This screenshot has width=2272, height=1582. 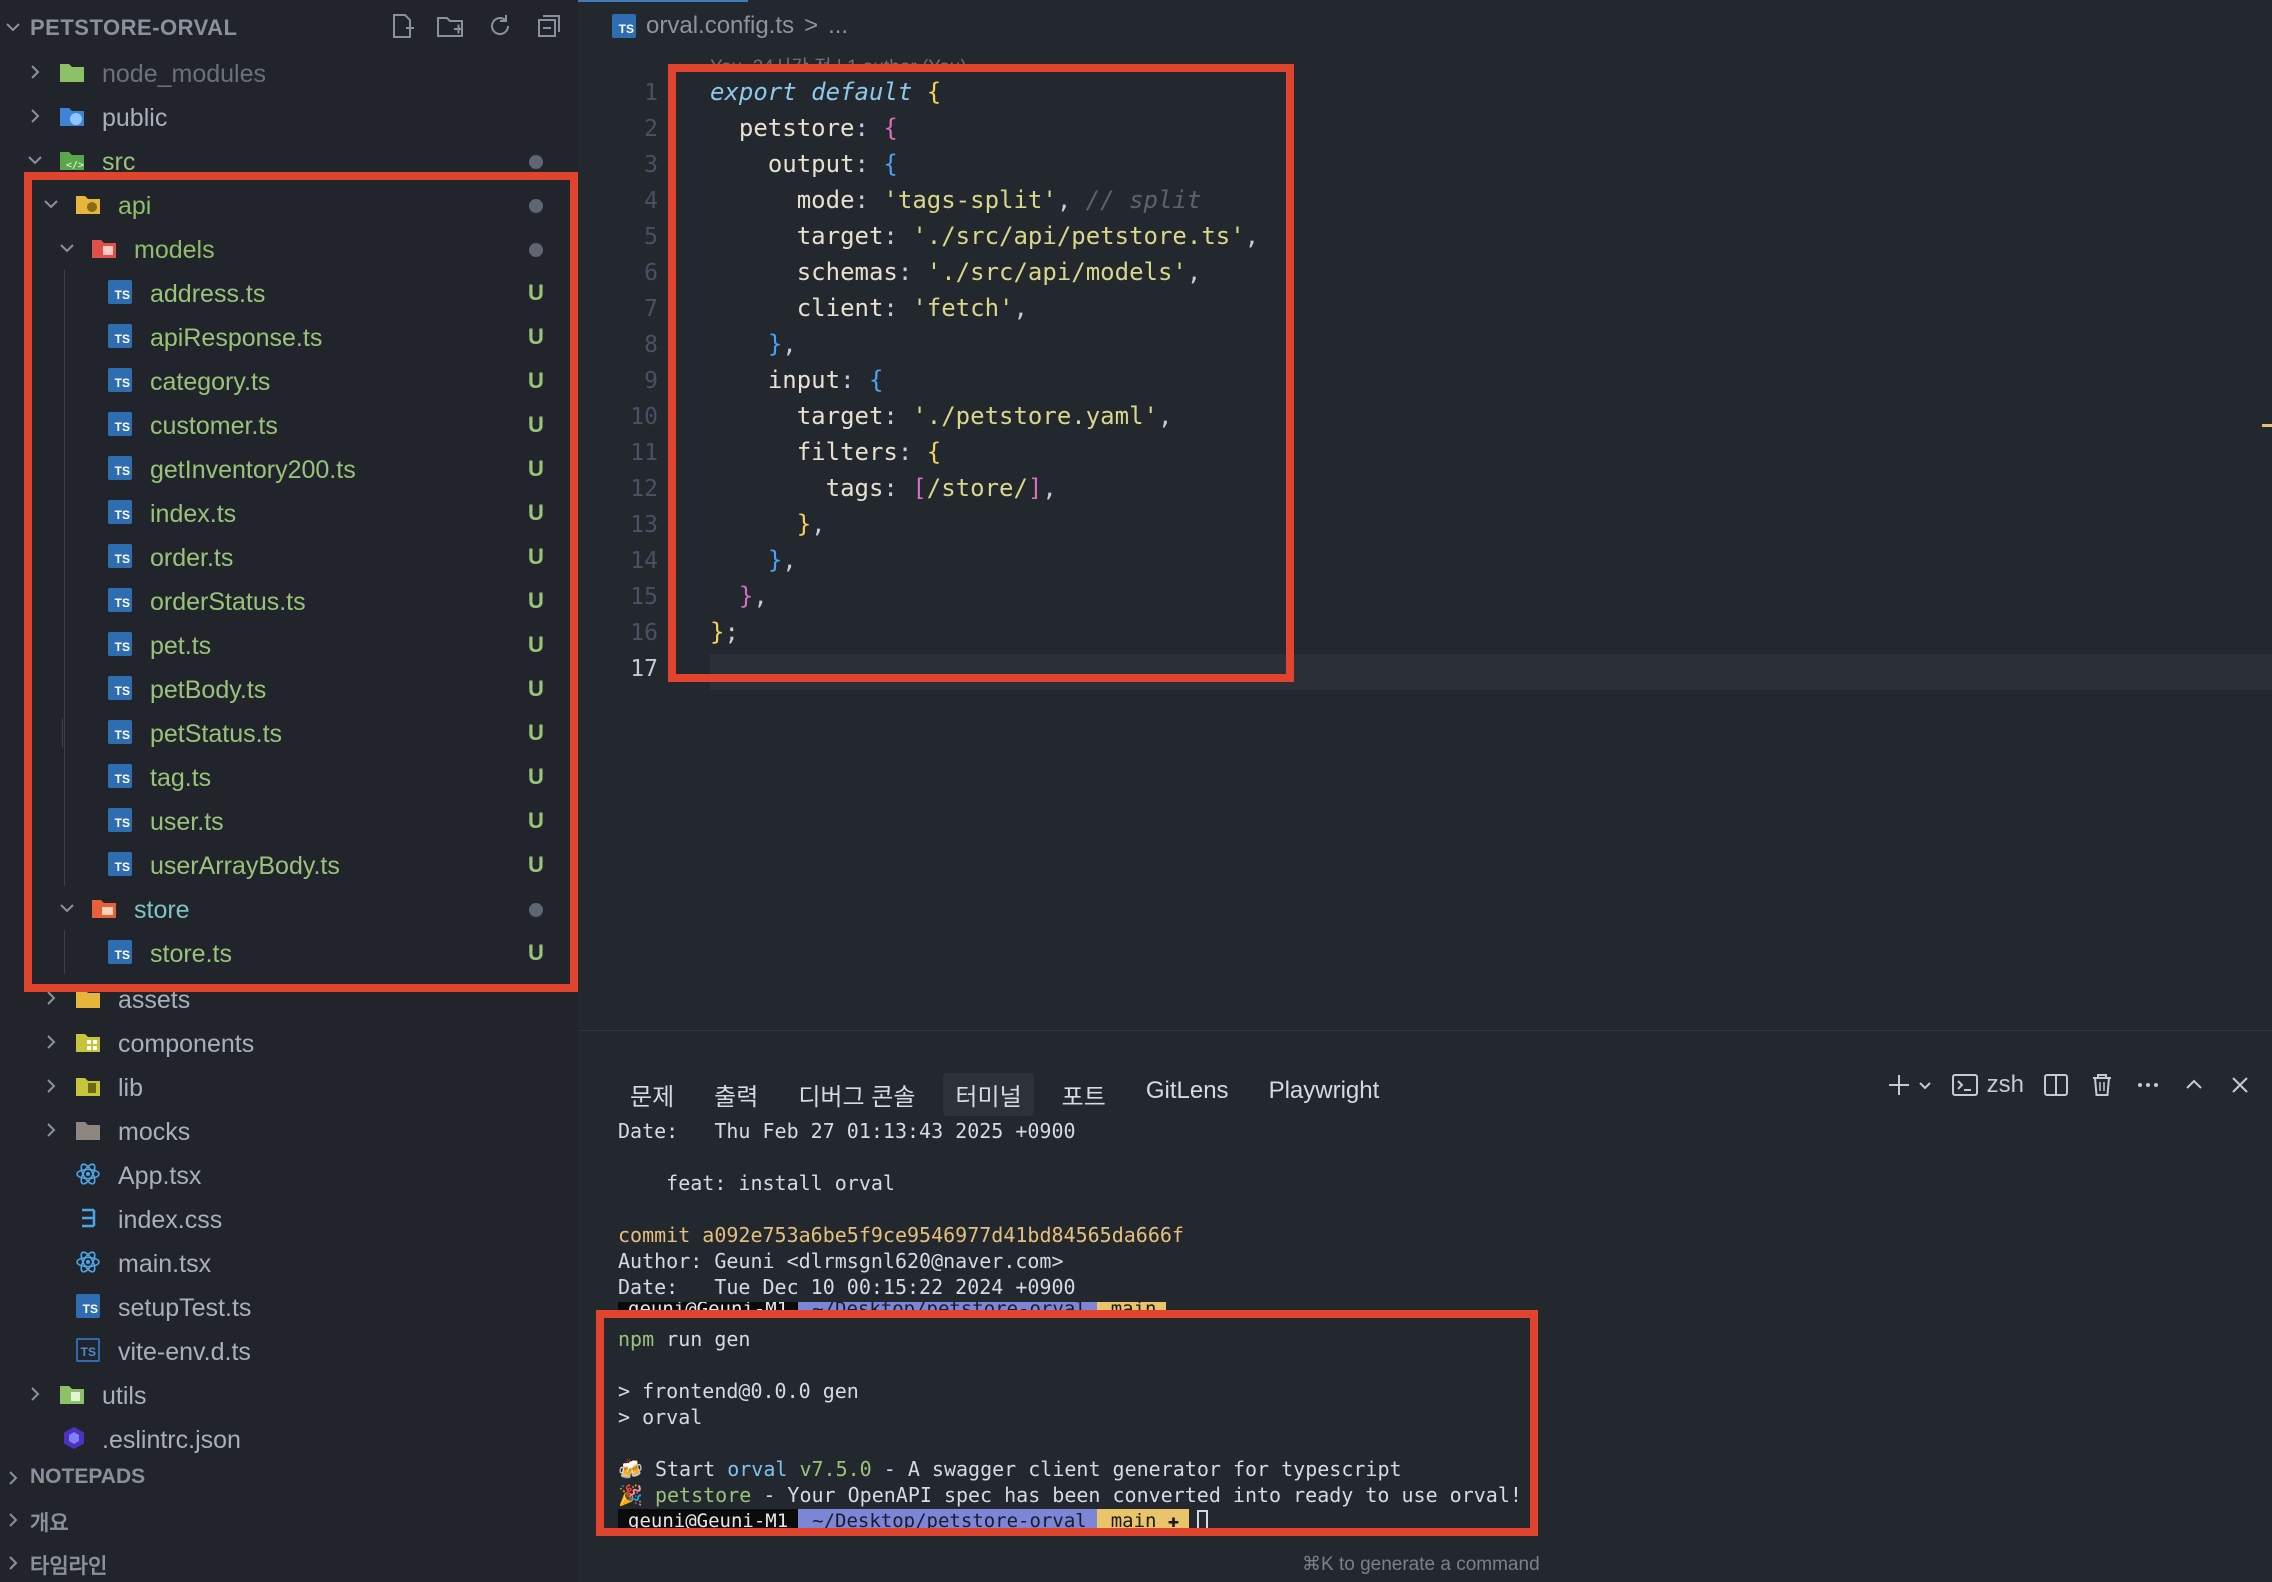 I want to click on code-line: };, so click(x=724, y=632).